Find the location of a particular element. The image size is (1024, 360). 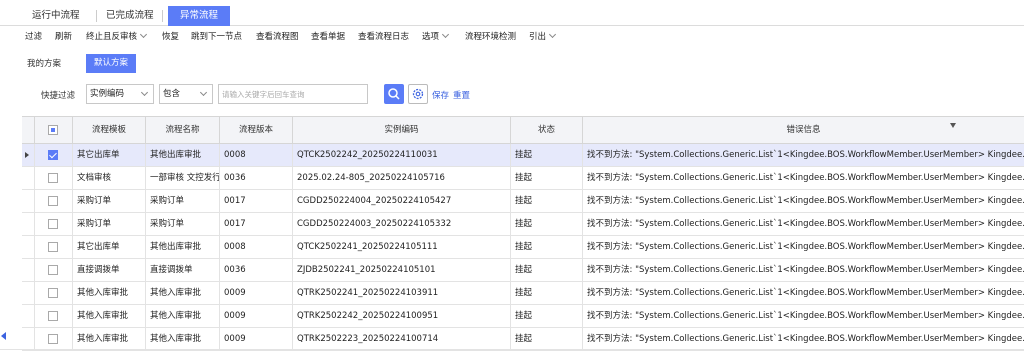

toolbar-env-check-button: 流程环境检测 is located at coordinates (490, 37).